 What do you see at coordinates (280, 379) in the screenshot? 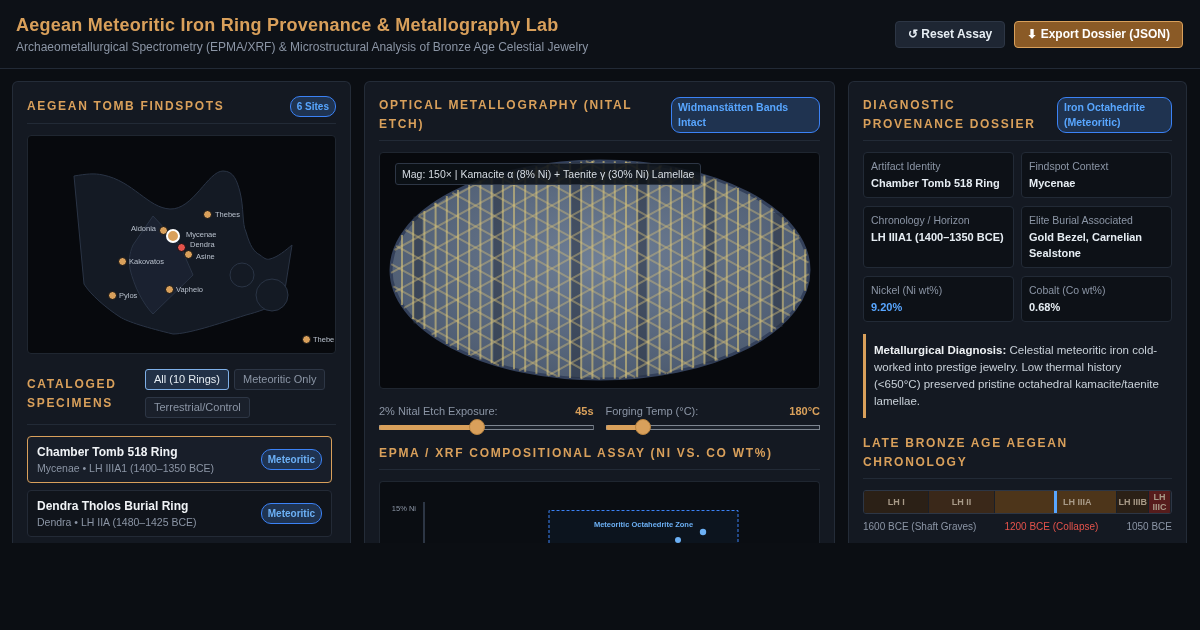
I see `filter-tab: Meteoritic Only` at bounding box center [280, 379].